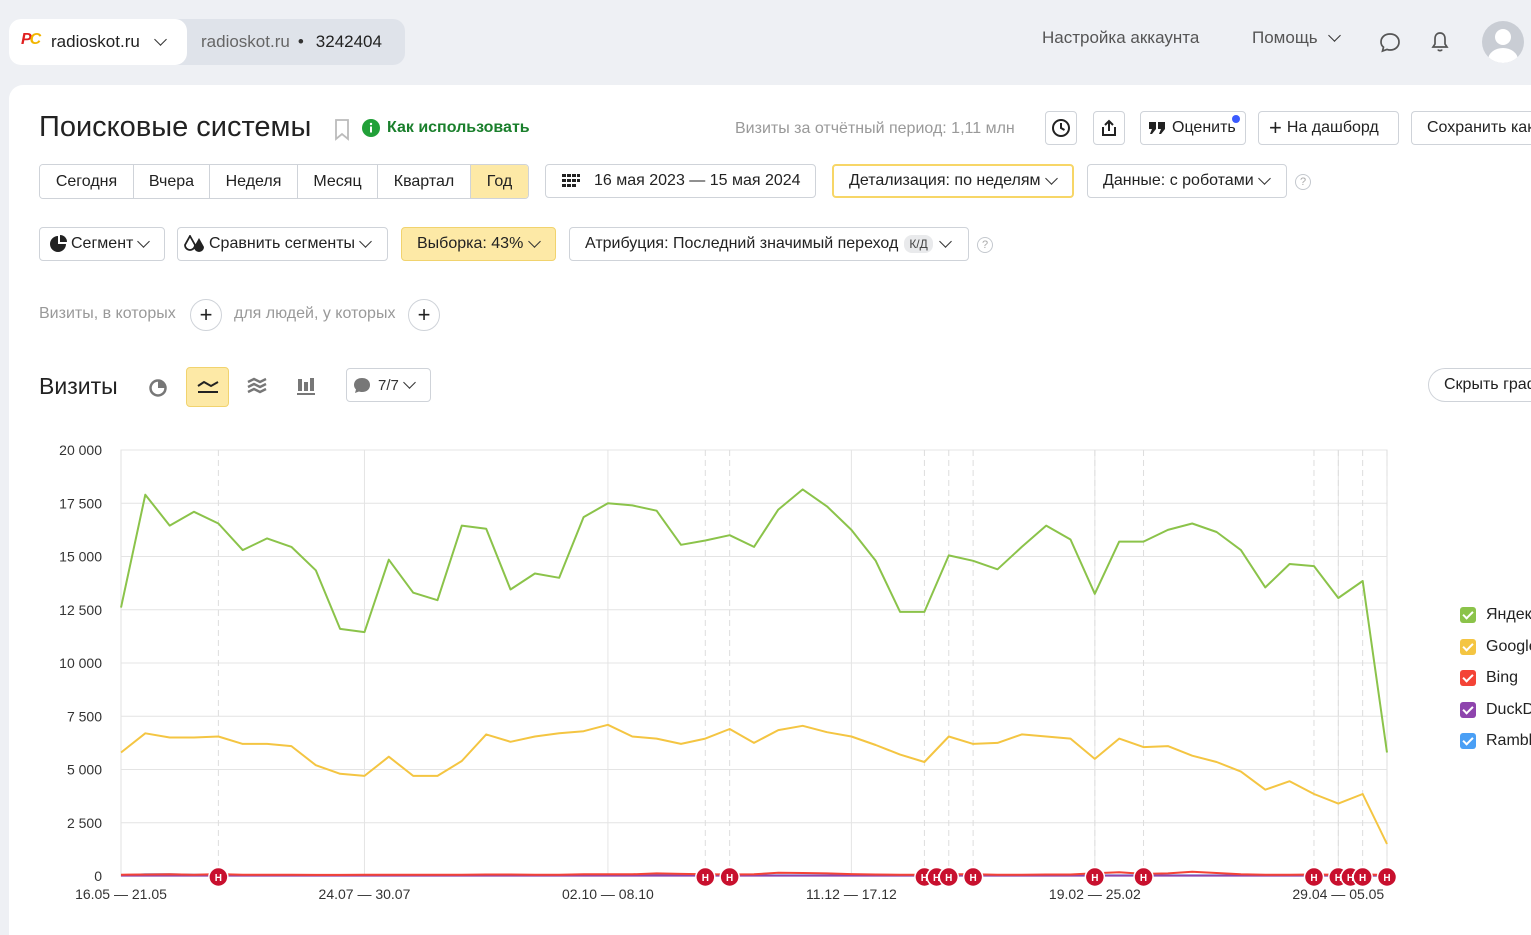  Describe the element at coordinates (80, 557) in the screenshot. I see `y-tick-label: 15 000` at that location.